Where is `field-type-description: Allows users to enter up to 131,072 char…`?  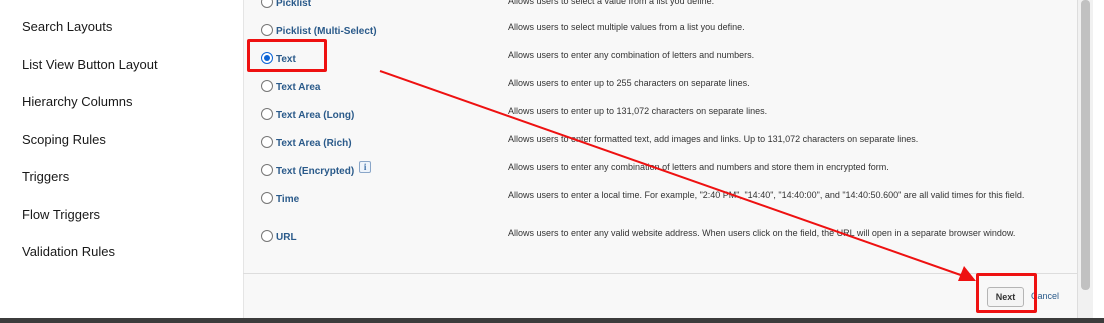
field-type-description: Allows users to enter up to 131,072 char… is located at coordinates (638, 111).